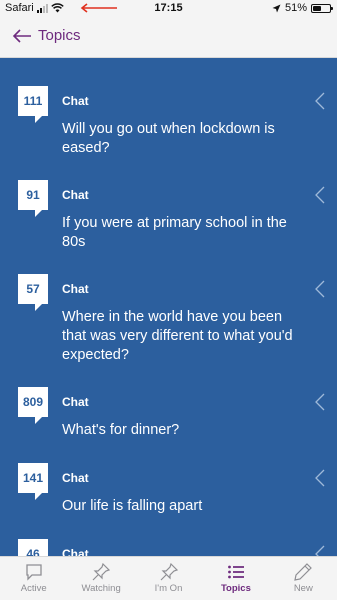  What do you see at coordinates (101, 588) in the screenshot?
I see `tab-label: Watching` at bounding box center [101, 588].